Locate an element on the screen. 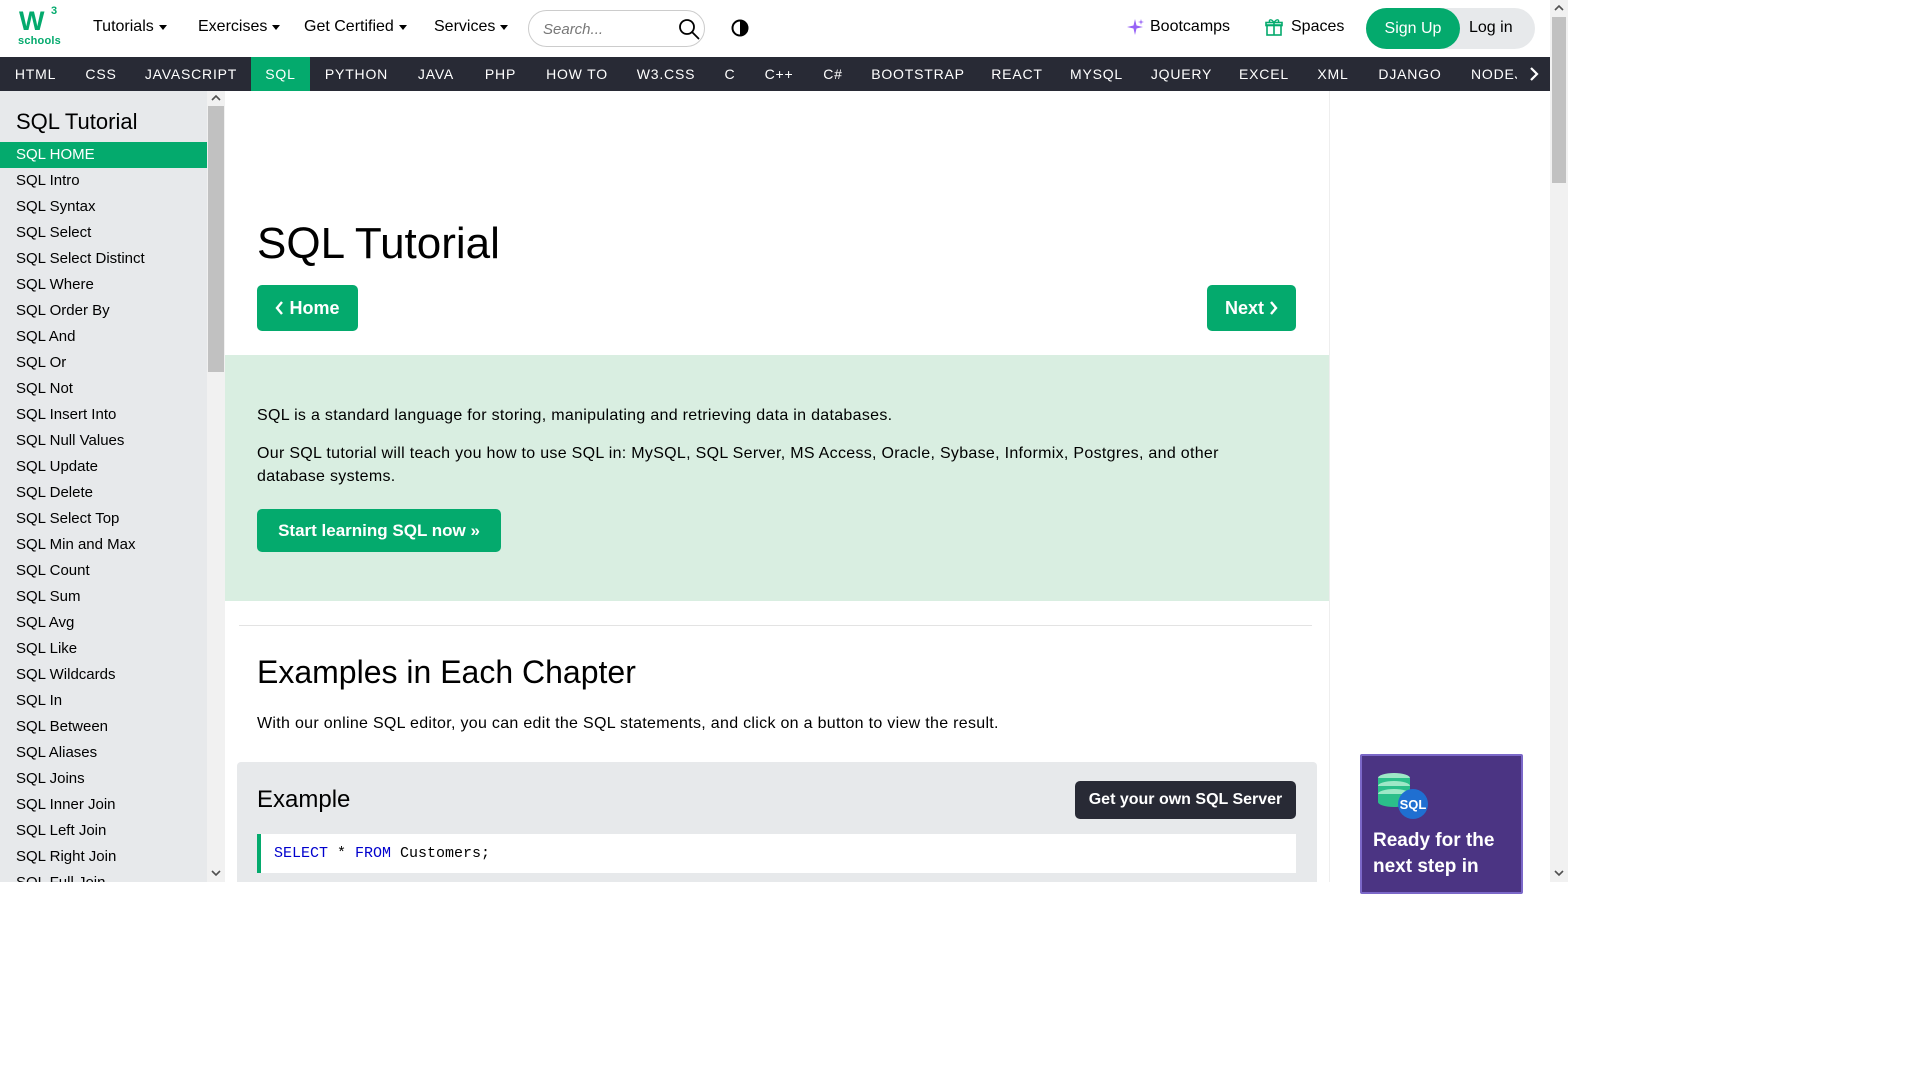 This screenshot has width=1920, height=1080. sidebar-item-sql-aliases: SQL Aliases is located at coordinates (103, 753).